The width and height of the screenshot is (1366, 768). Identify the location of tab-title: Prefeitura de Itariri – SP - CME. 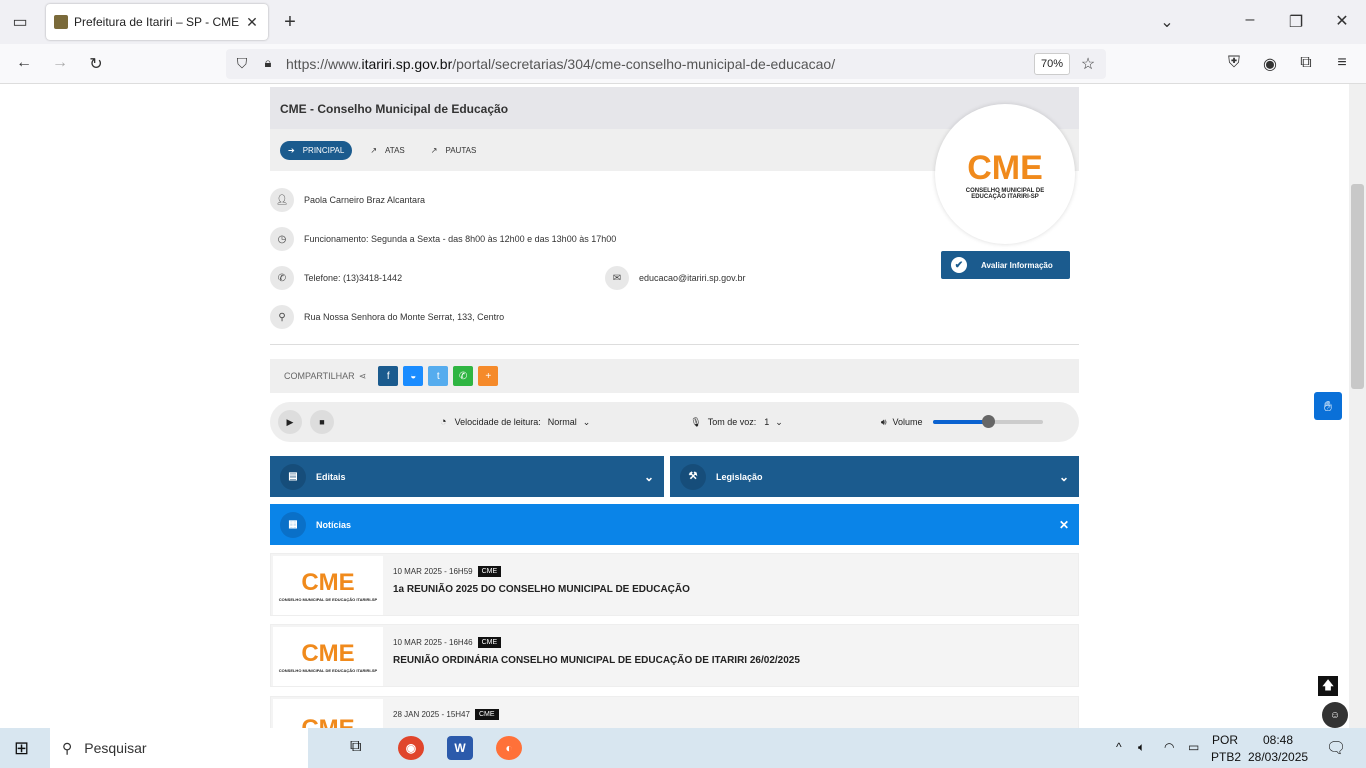
(157, 22).